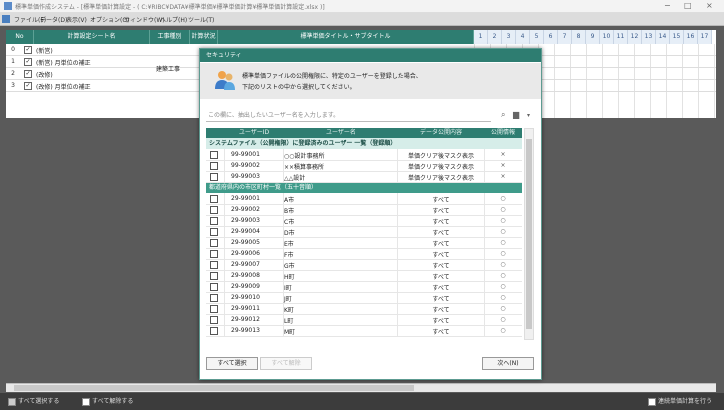 This screenshot has height=410, width=724. Describe the element at coordinates (537, 37) in the screenshot. I see `column-number-header: 5` at that location.